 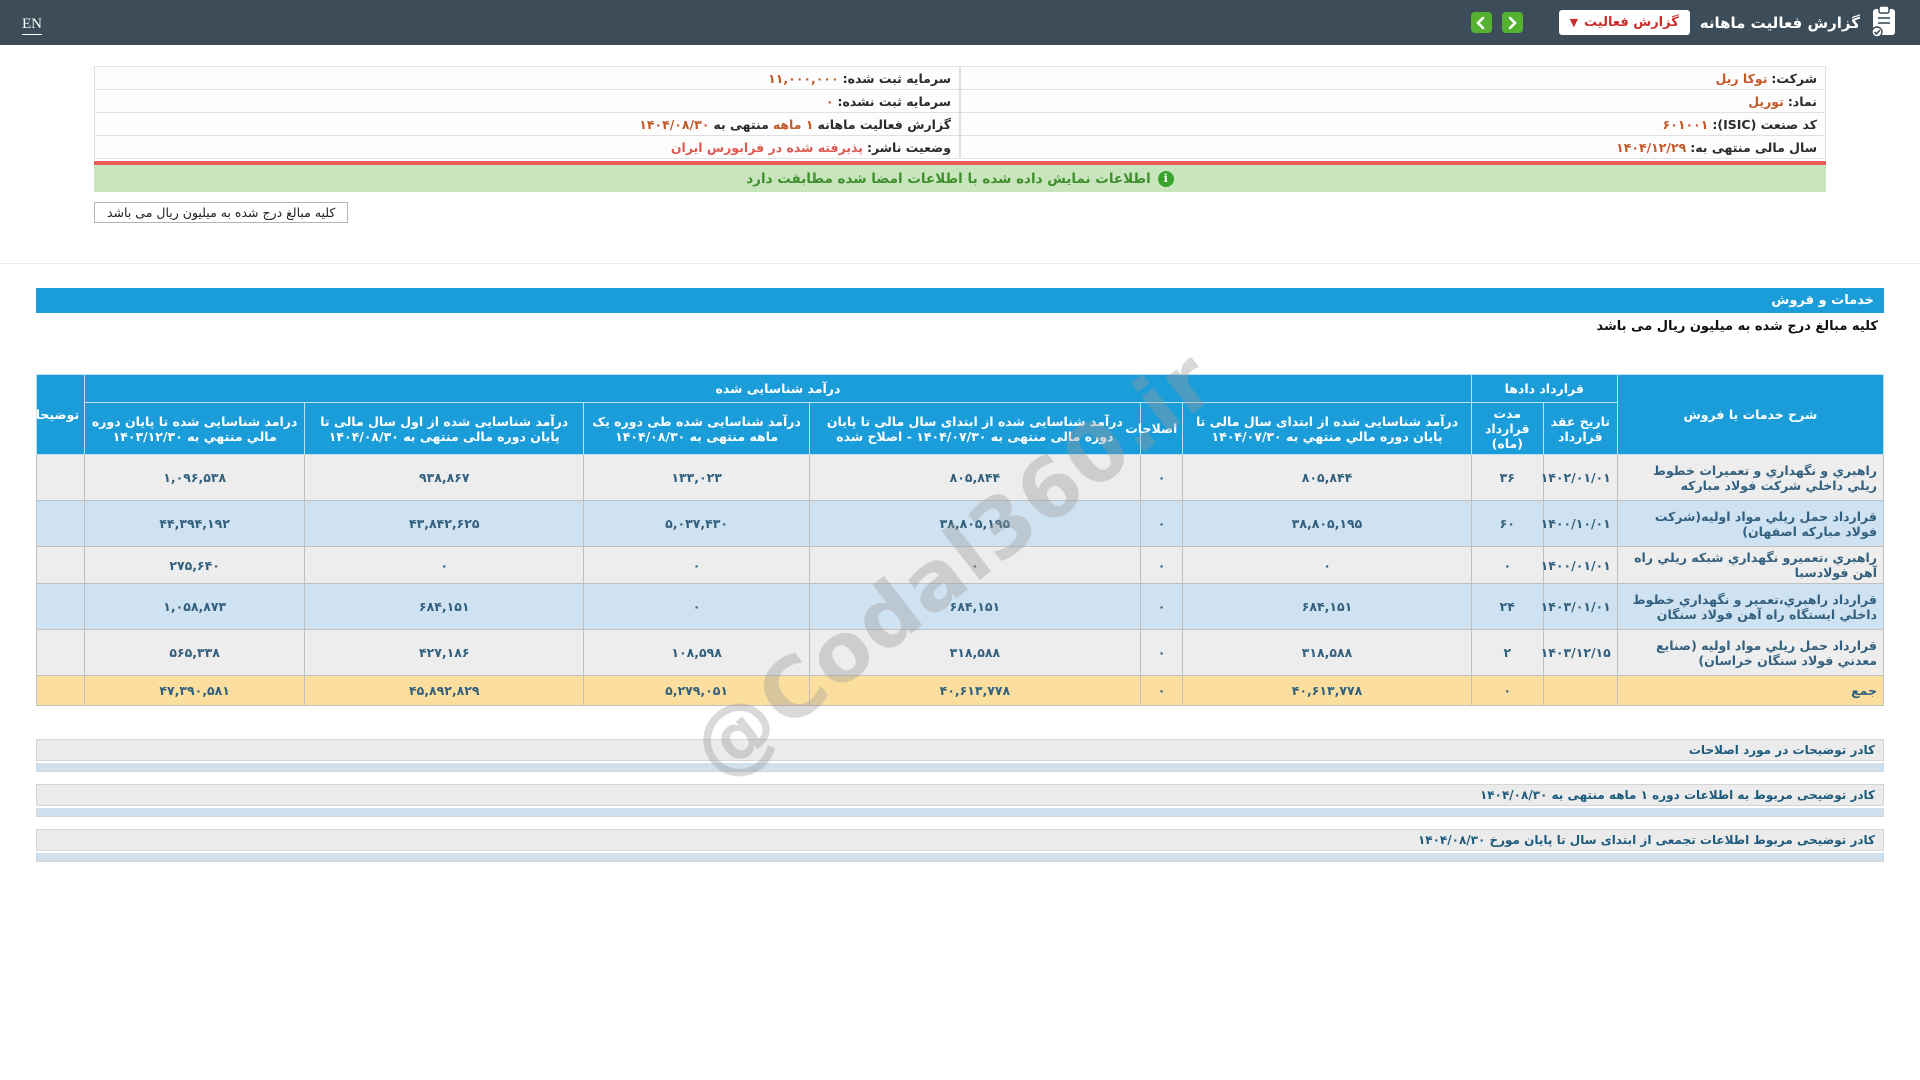 I want to click on report-type-dropdown-label: گزارش فعالیت, so click(x=1631, y=22).